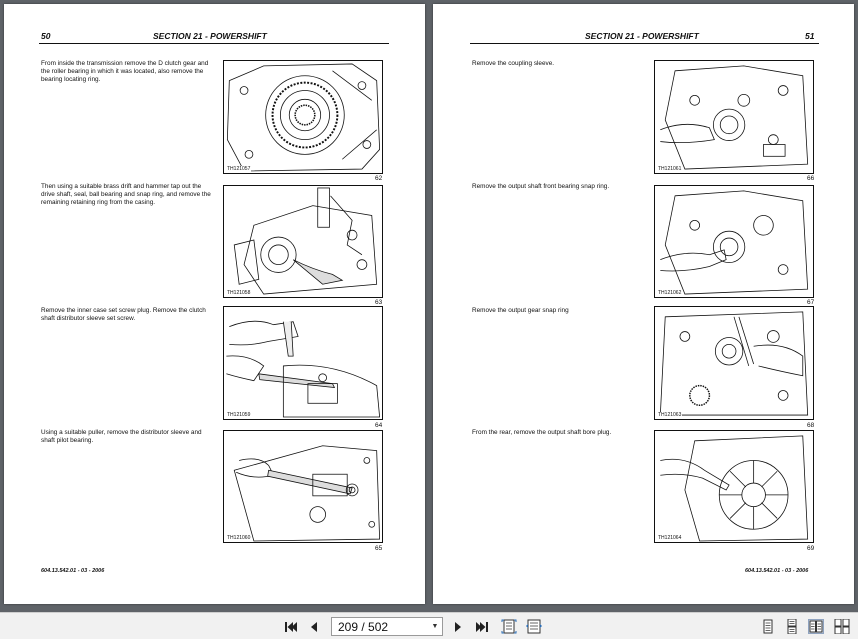  I want to click on figure-illustration: TH121062, so click(734, 241).